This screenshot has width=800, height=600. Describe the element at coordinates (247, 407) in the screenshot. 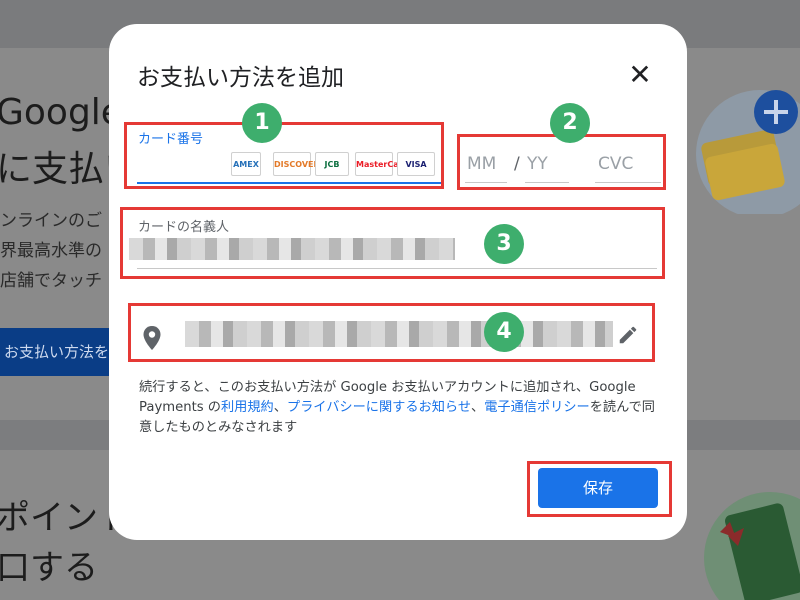

I see `terms-of-service-link: 利用規約` at that location.